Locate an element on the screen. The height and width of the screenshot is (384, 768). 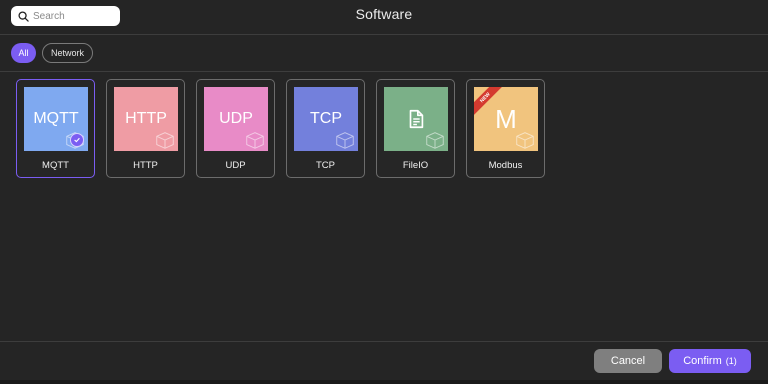
card-label: HTTP is located at coordinates (145, 165).